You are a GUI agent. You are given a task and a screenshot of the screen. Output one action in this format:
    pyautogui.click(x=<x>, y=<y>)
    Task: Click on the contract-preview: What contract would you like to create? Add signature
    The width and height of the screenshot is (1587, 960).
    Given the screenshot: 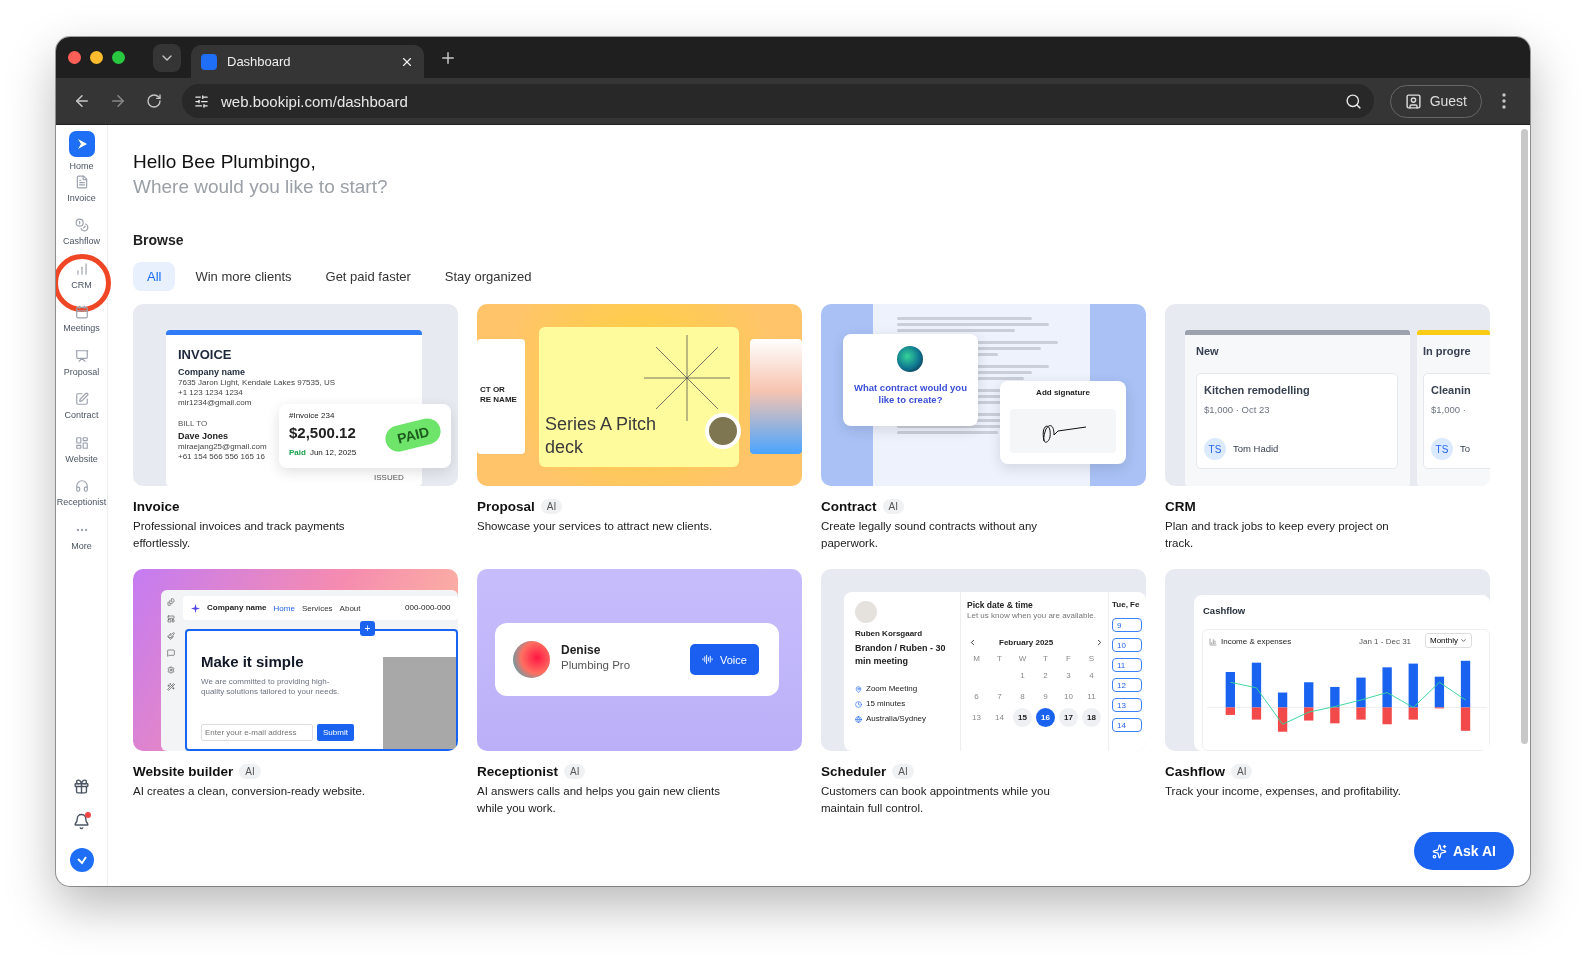 What is the action you would take?
    pyautogui.click(x=983, y=395)
    